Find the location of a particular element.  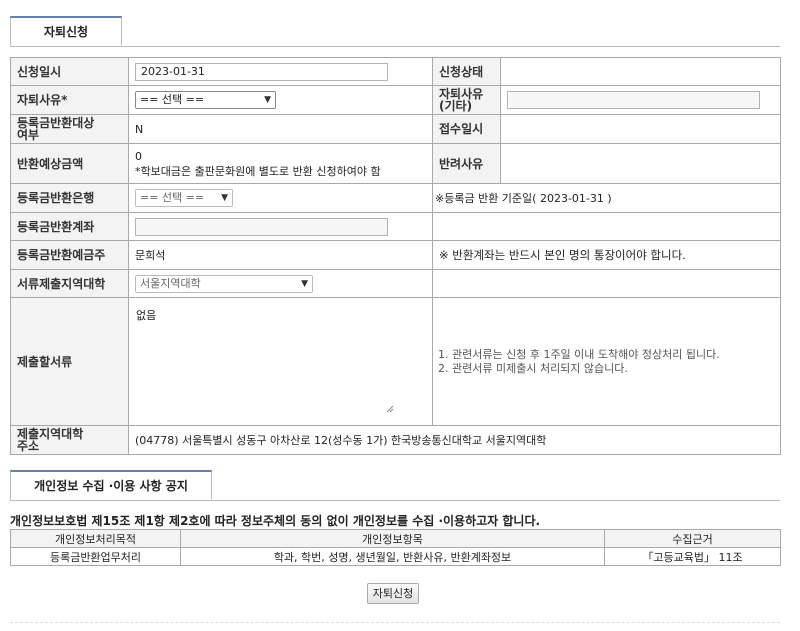

header-basis: 수집근거 is located at coordinates (692, 538).